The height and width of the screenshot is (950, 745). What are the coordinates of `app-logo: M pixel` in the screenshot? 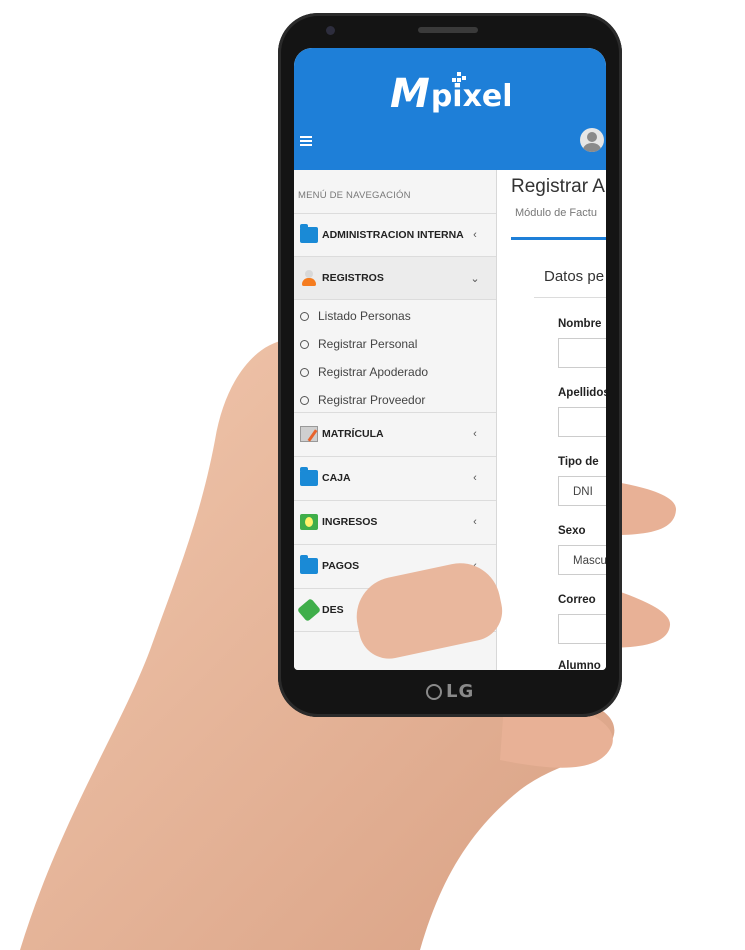 It's located at (451, 92).